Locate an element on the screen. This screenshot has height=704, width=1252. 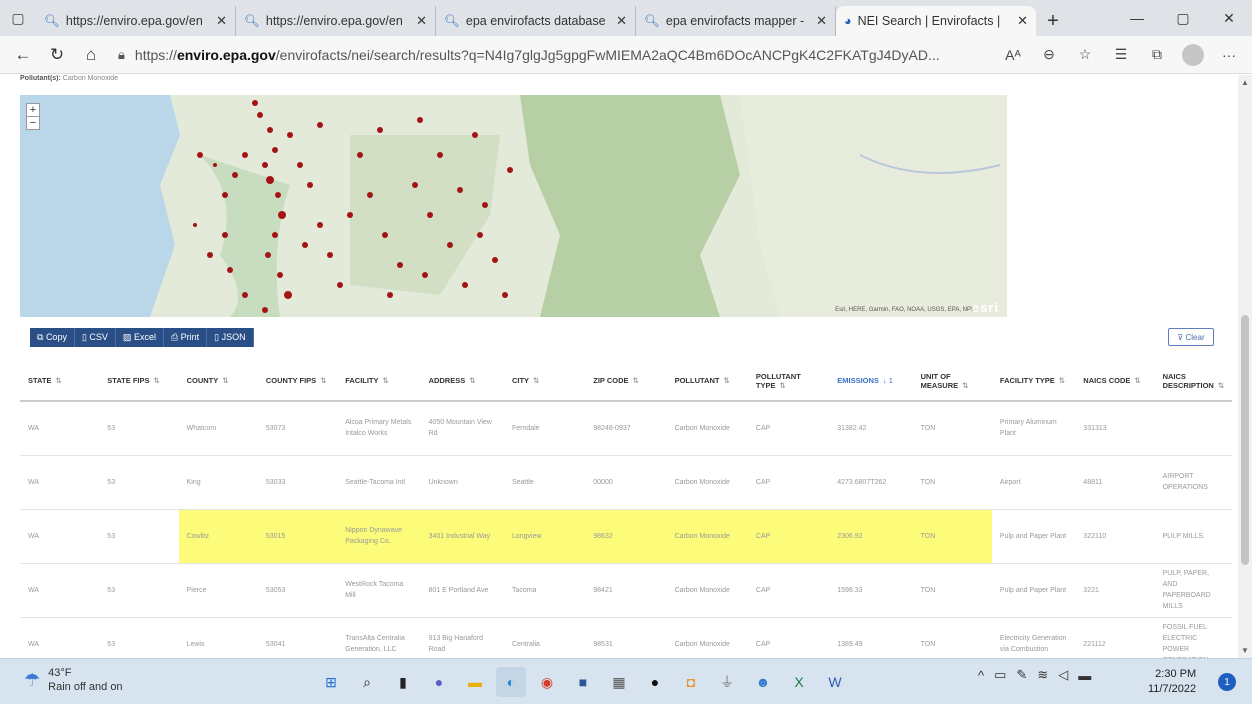
print-button: ⎙ Print is located at coordinates (185, 337).